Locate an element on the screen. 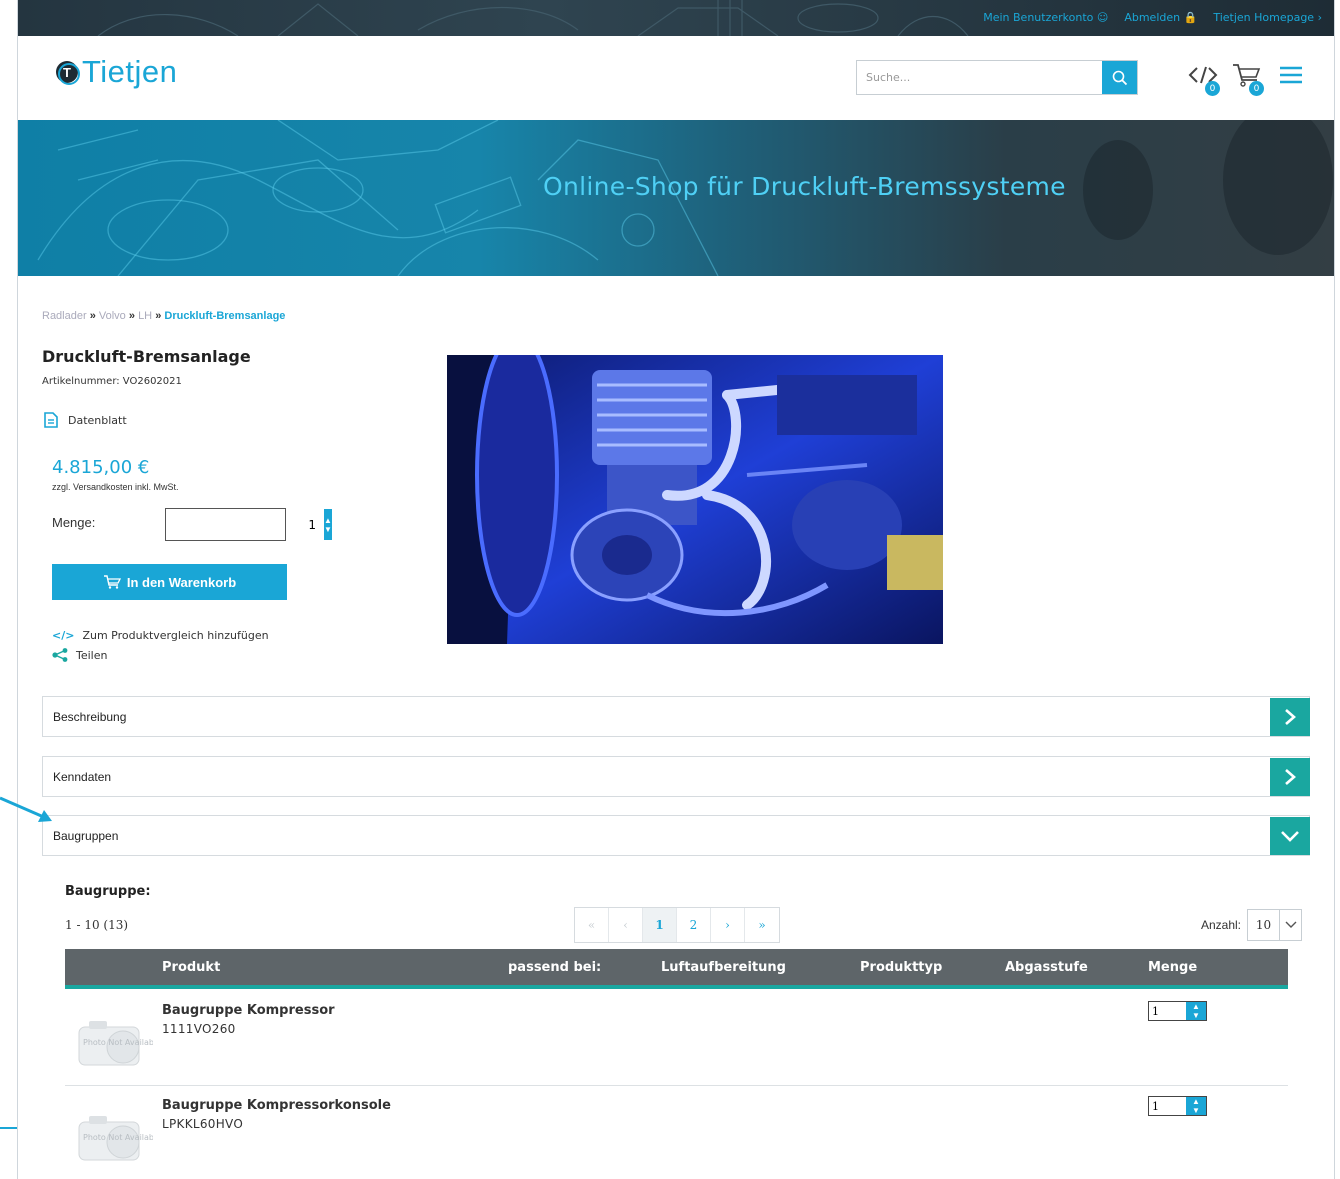  breadcrumb-item: LH is located at coordinates (145, 316).